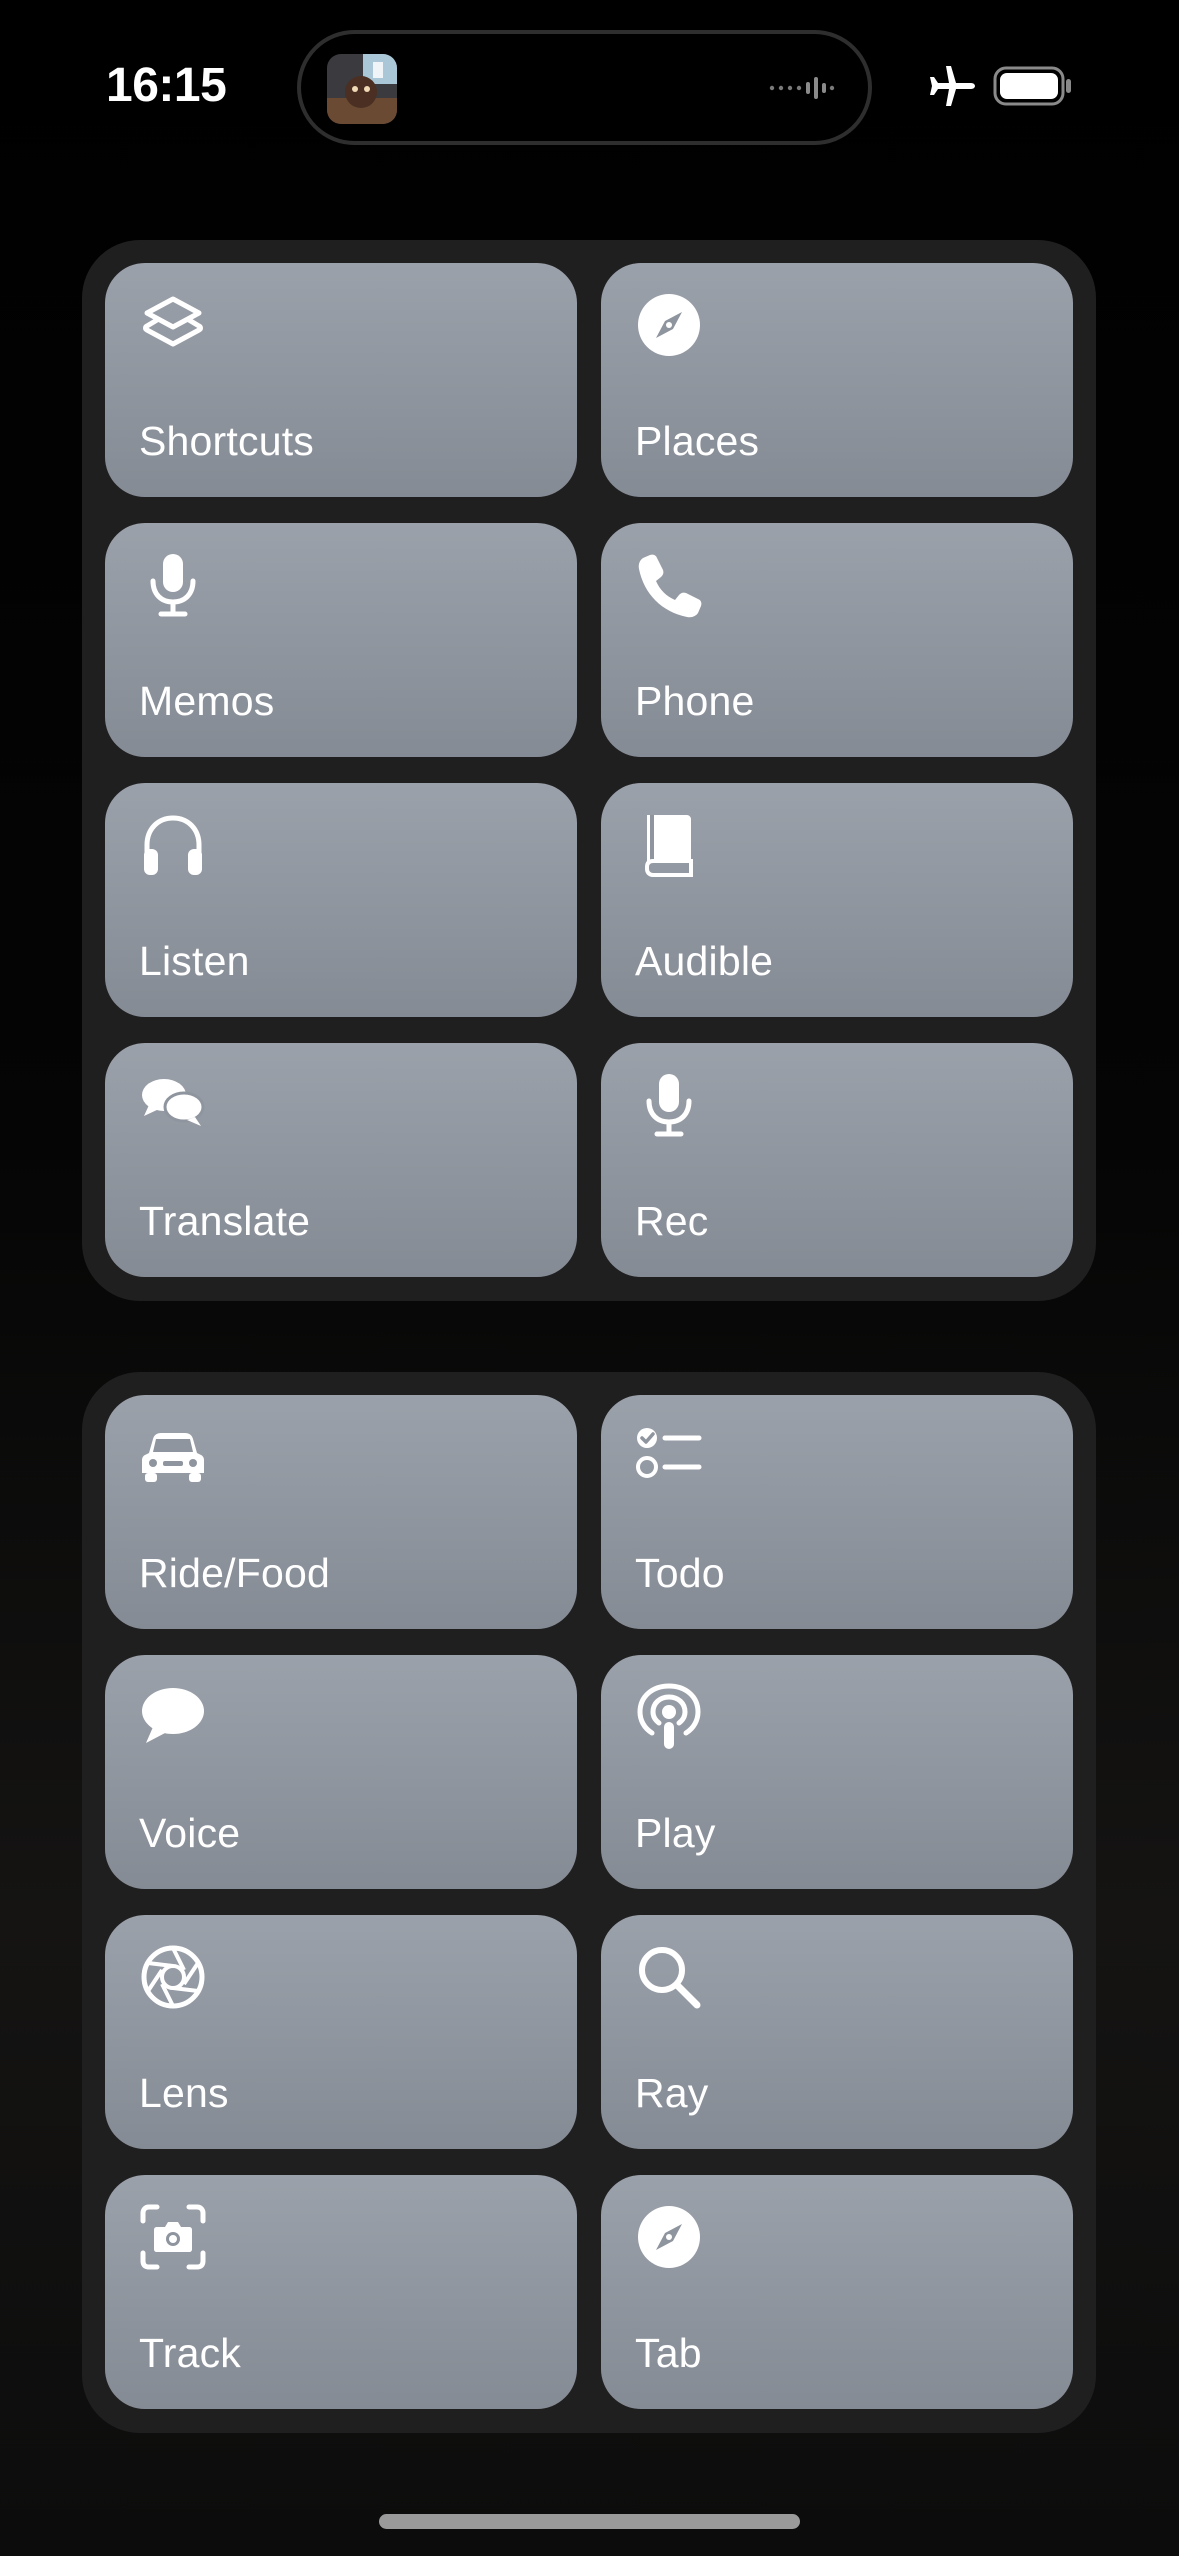 This screenshot has width=1179, height=2556. What do you see at coordinates (234, 1573) in the screenshot?
I see `tile-label: Ride/Food` at bounding box center [234, 1573].